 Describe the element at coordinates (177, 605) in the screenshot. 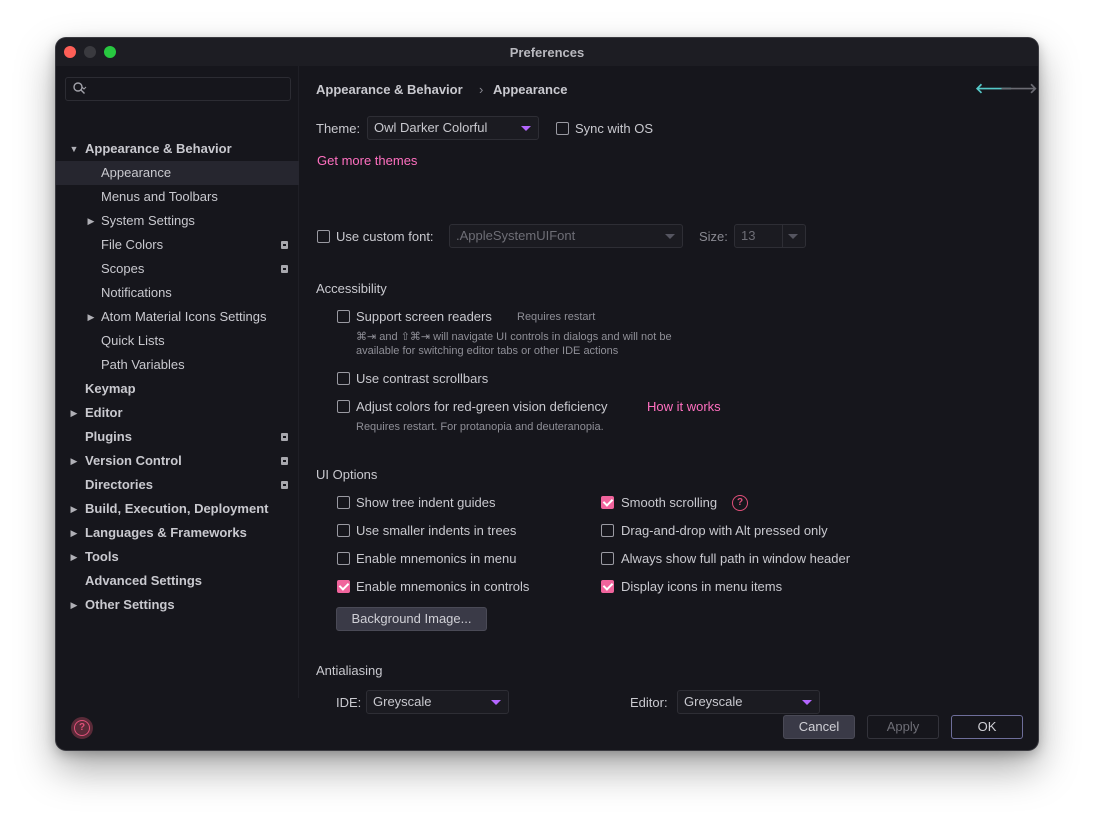

I see `sidebar-item-other-settings: ▶ Other Settings` at that location.